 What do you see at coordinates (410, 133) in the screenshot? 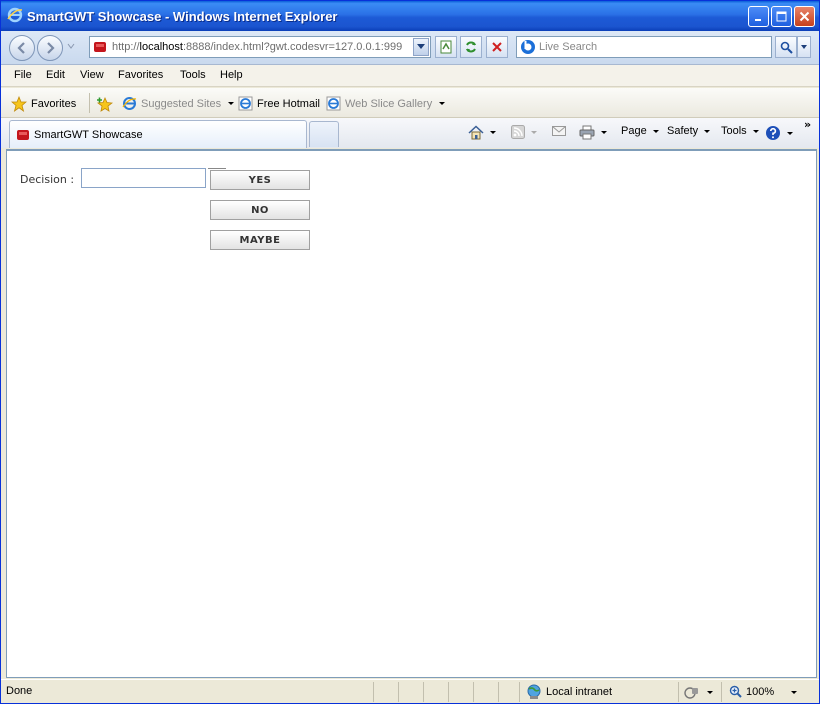
I see `tab-bar: SmartGWT Showcase Page Safety Tools »` at bounding box center [410, 133].